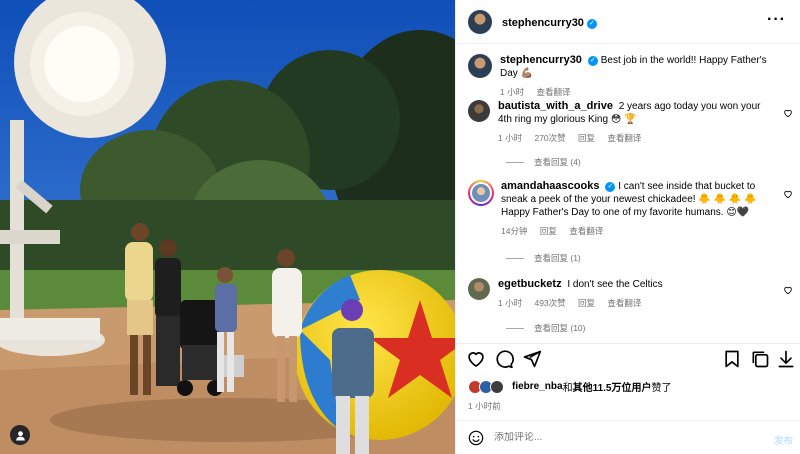  Describe the element at coordinates (776, 20) in the screenshot. I see `more-options-icon: ···` at that location.